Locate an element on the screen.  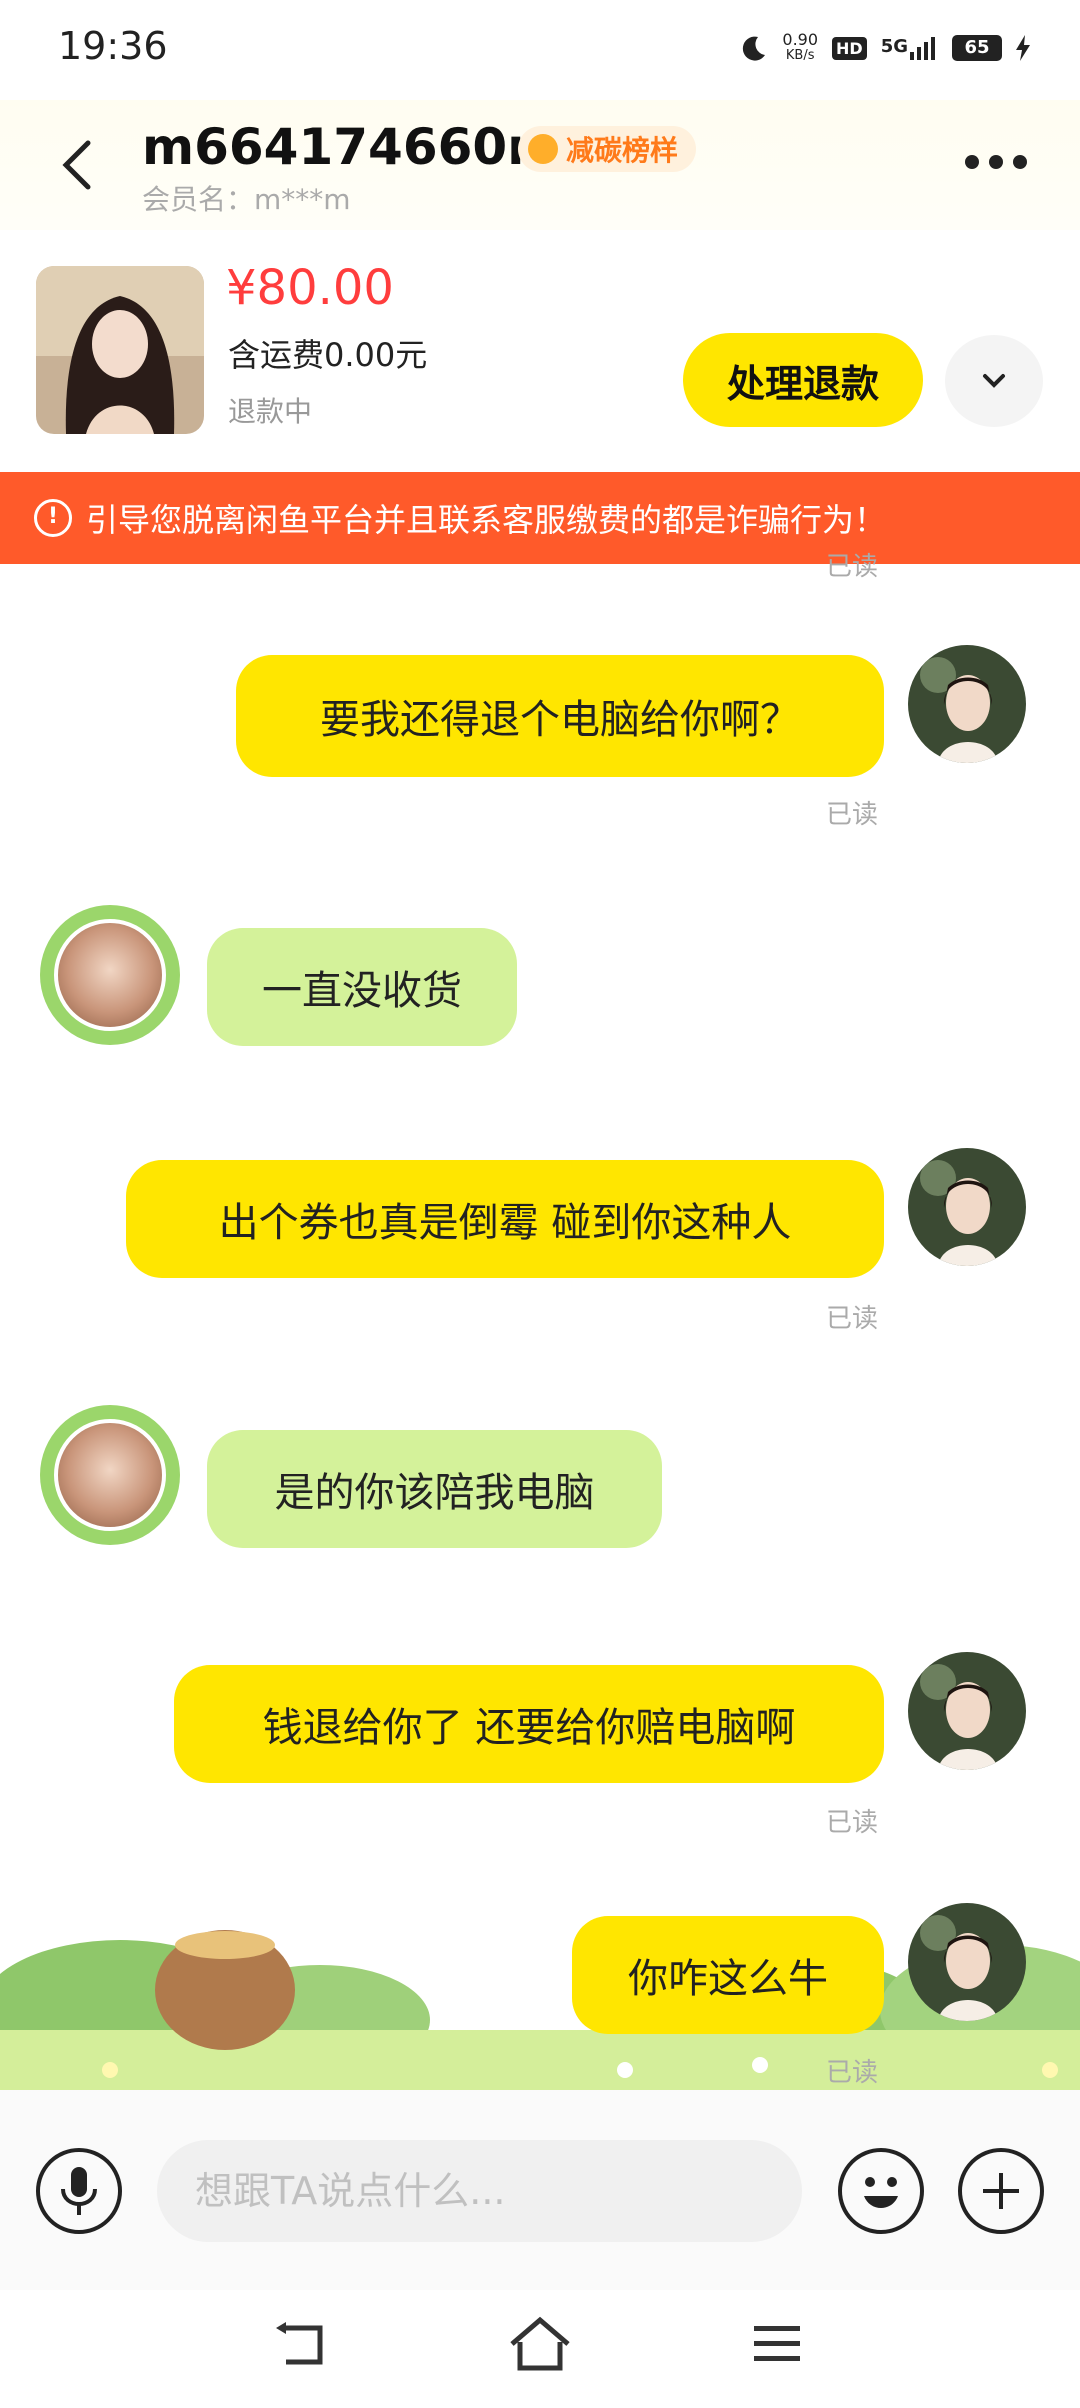
expand-button is located at coordinates (994, 381).